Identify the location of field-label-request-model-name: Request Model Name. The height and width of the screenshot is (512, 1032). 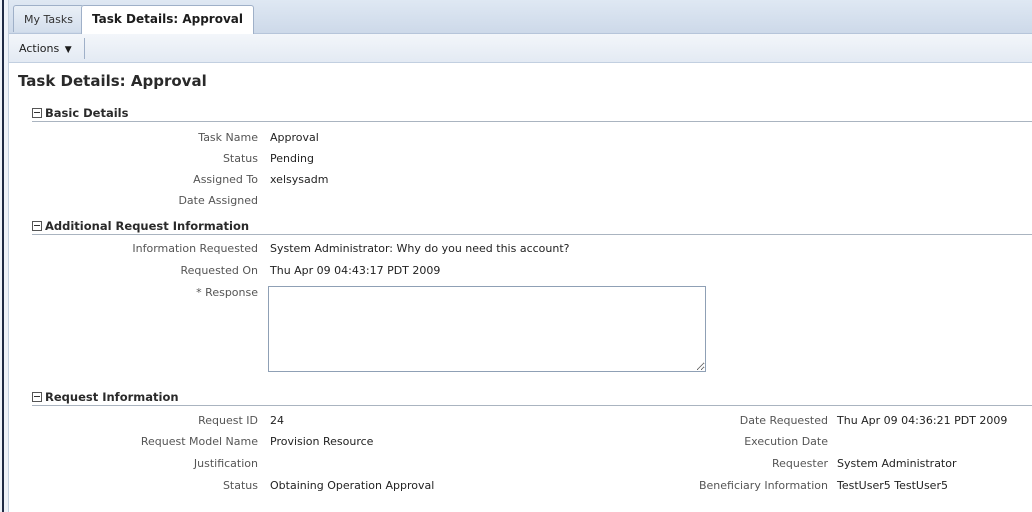
(199, 441).